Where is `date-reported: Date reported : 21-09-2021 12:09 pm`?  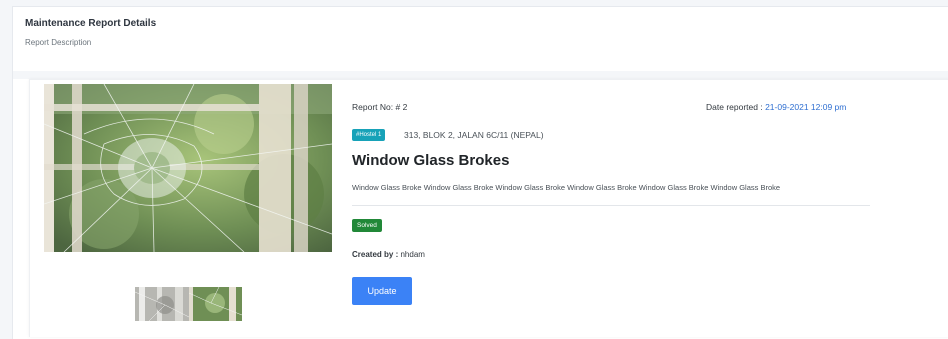 date-reported: Date reported : 21-09-2021 12:09 pm is located at coordinates (776, 107).